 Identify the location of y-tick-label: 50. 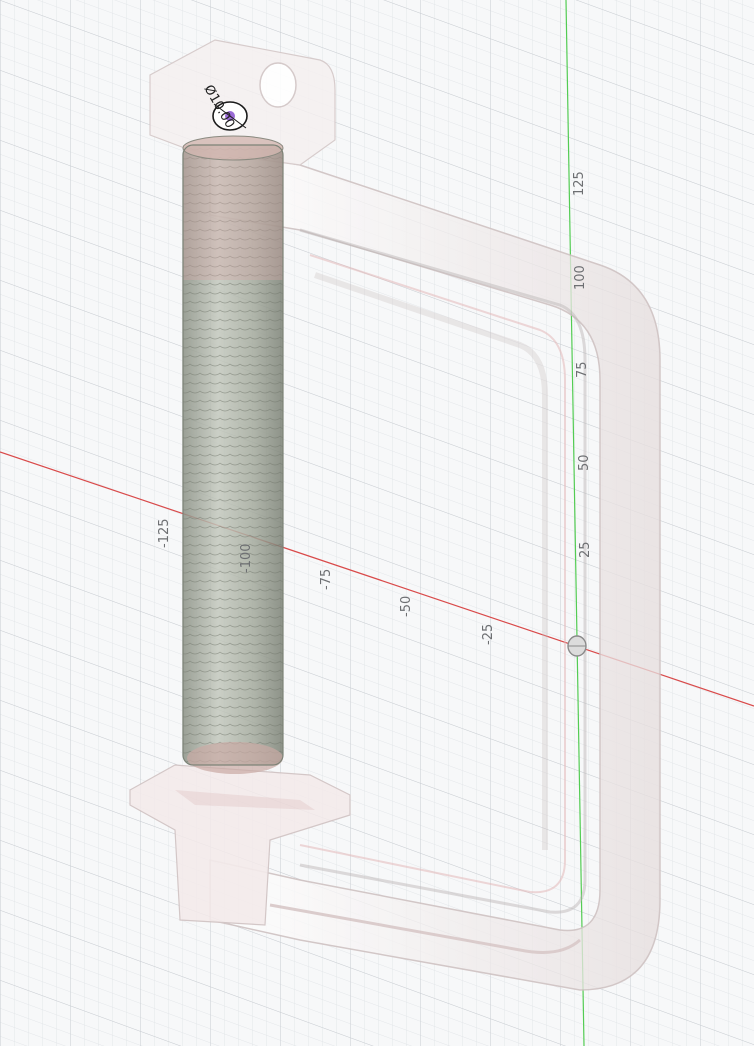
(584, 462).